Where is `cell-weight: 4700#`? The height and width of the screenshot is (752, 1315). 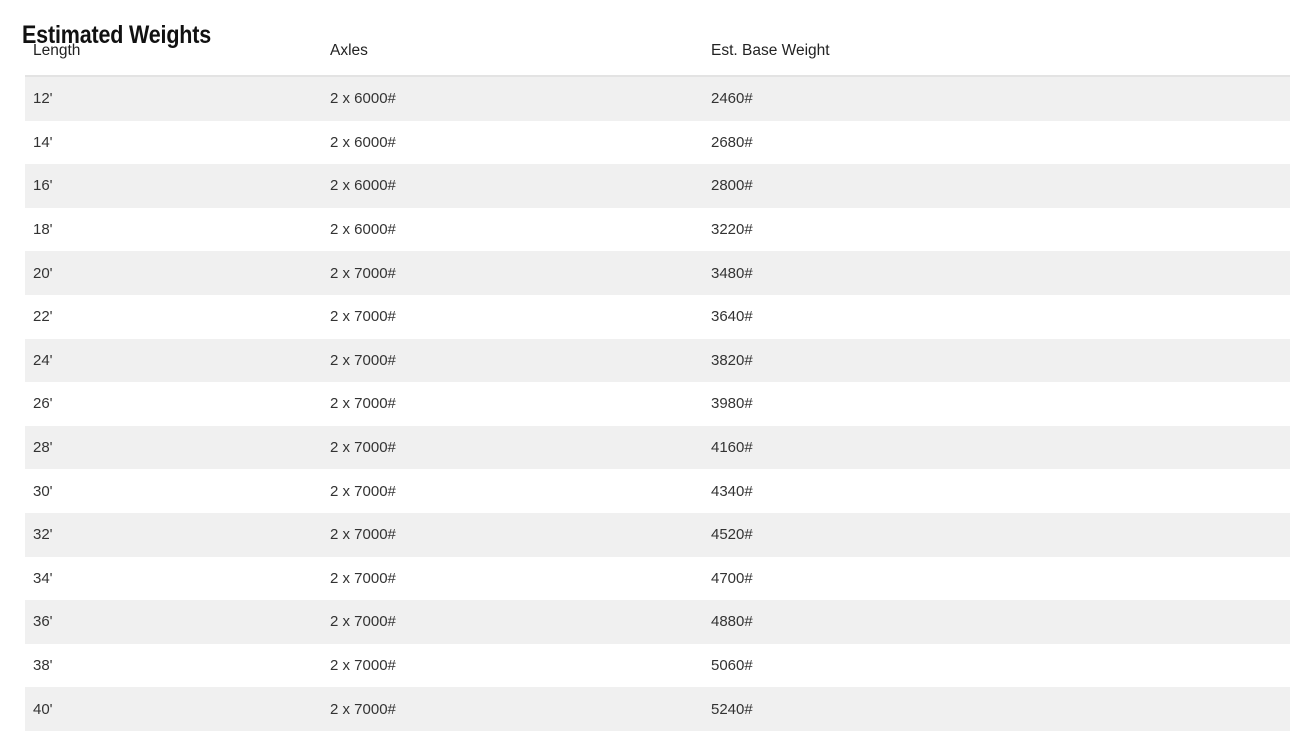
cell-weight: 4700# is located at coordinates (996, 578).